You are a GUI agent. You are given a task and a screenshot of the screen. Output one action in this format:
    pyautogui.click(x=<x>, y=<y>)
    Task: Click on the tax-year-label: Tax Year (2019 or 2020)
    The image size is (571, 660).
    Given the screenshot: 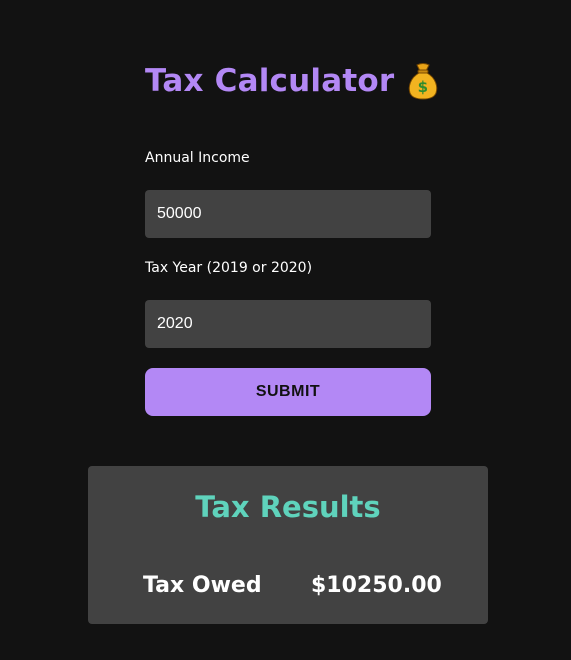 What is the action you would take?
    pyautogui.click(x=229, y=268)
    